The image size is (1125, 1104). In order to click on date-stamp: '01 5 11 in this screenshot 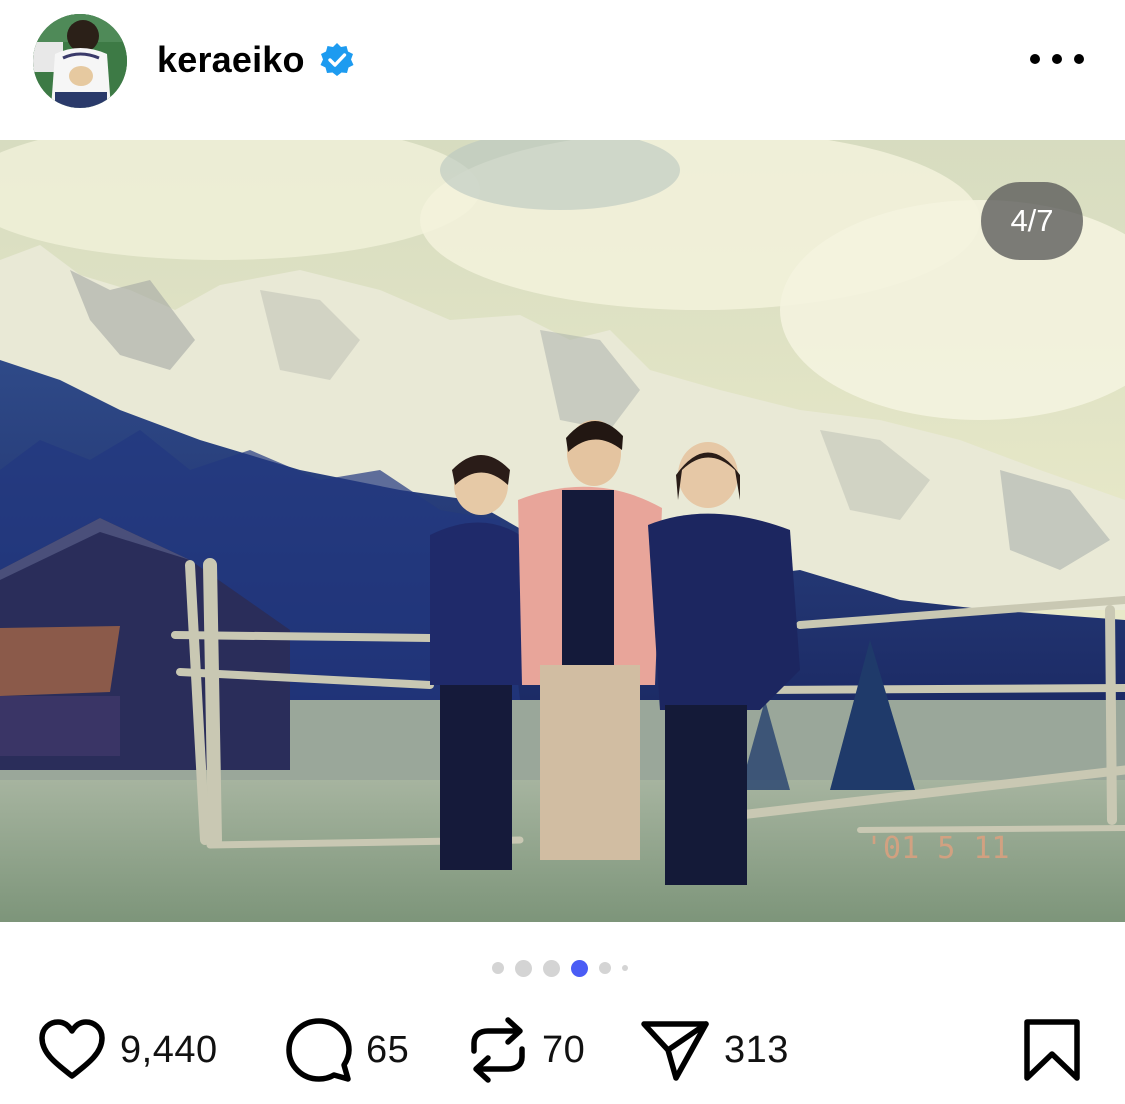, I will do `click(937, 848)`.